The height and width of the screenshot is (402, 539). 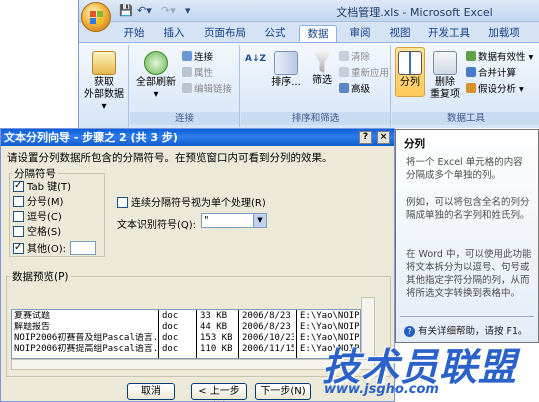 I want to click on filter-funnel-icon, so click(x=322, y=62).